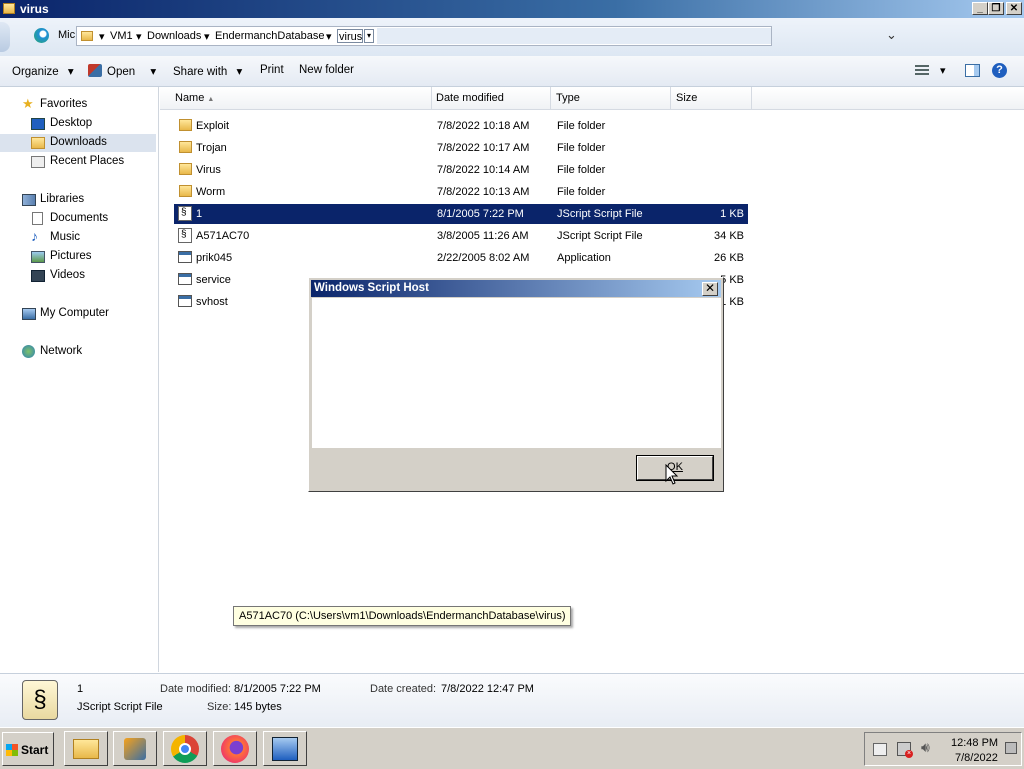 The width and height of the screenshot is (1024, 769). I want to click on minimize-button: _, so click(980, 8).